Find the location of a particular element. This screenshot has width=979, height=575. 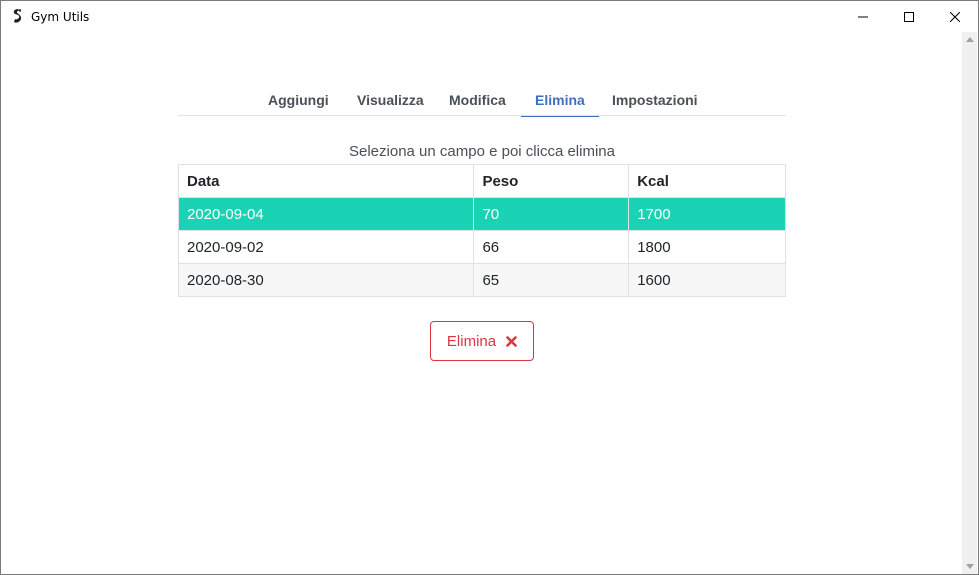

arrow-down-icon is located at coordinates (969, 566).